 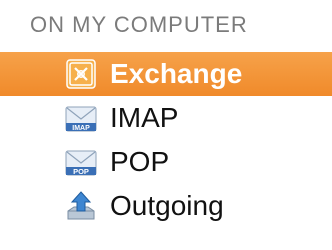 I want to click on exchange-icon, so click(x=81, y=74).